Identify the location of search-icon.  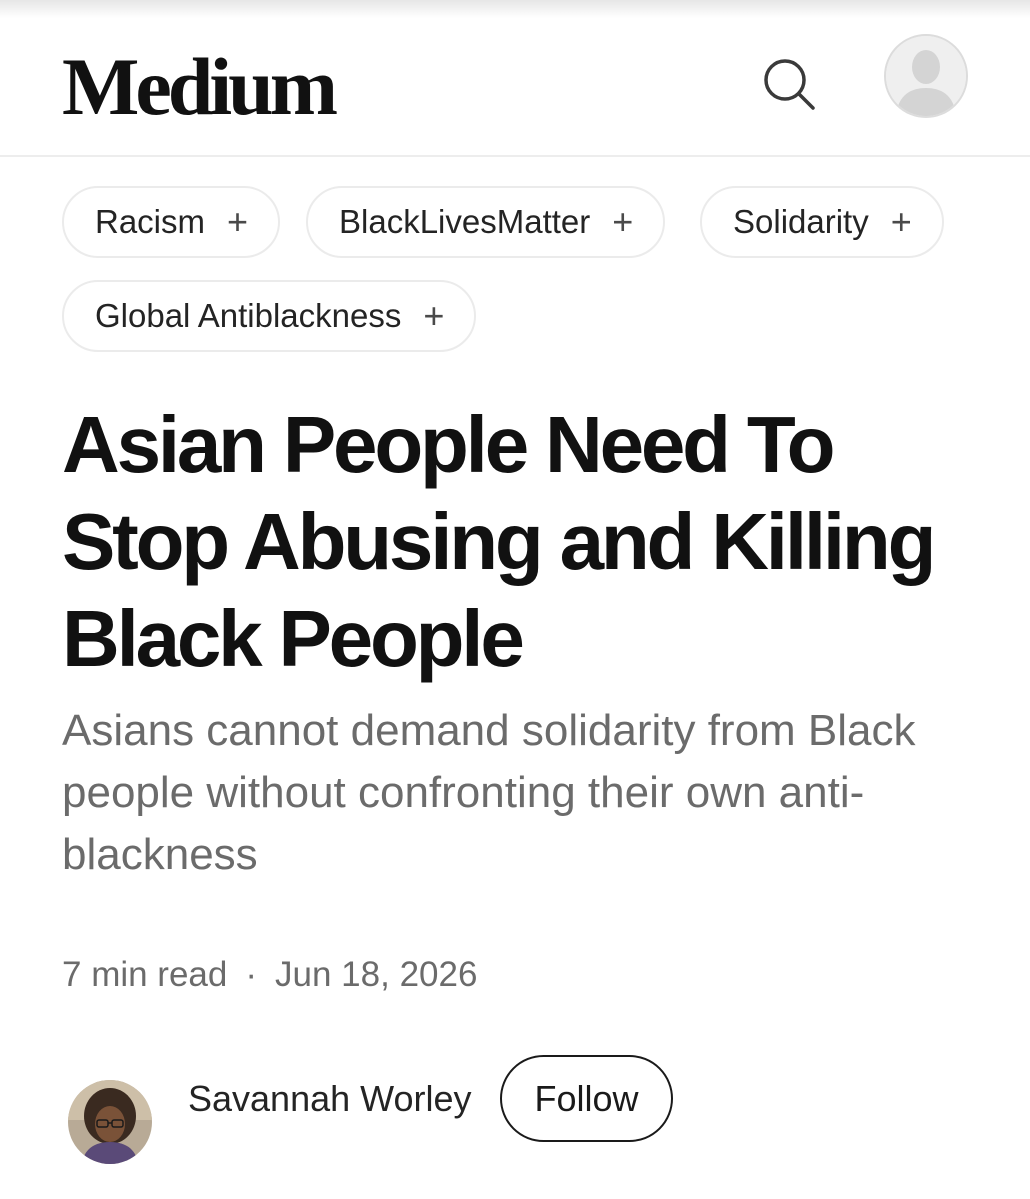
(789, 84).